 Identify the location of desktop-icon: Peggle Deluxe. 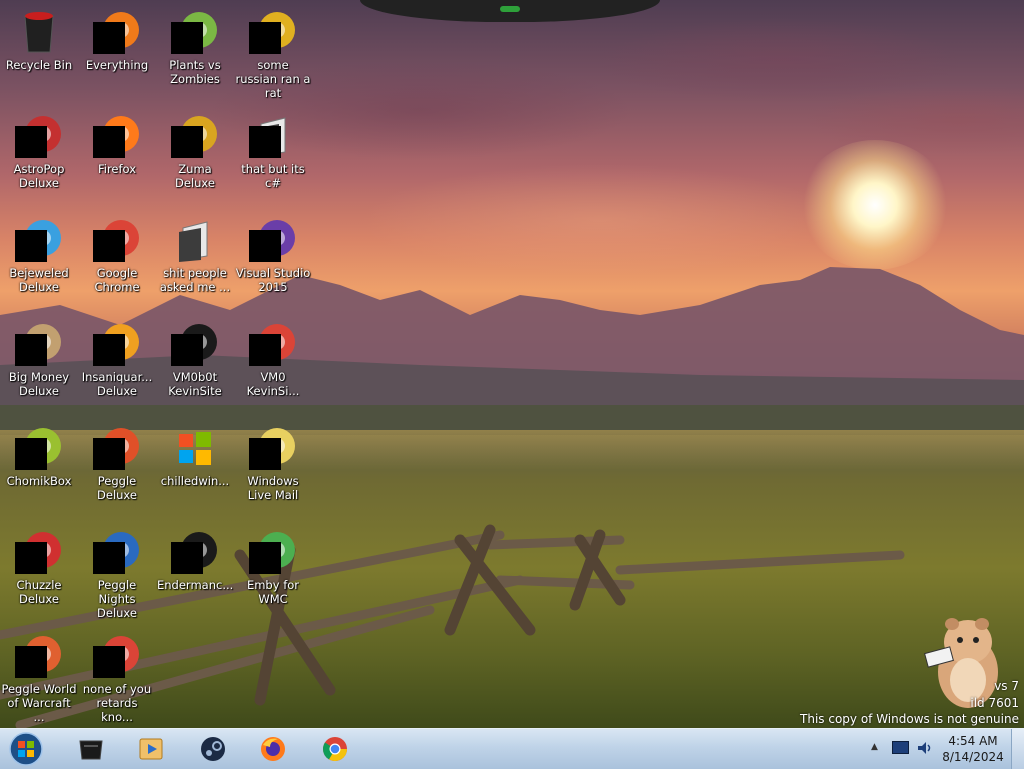
(117, 461).